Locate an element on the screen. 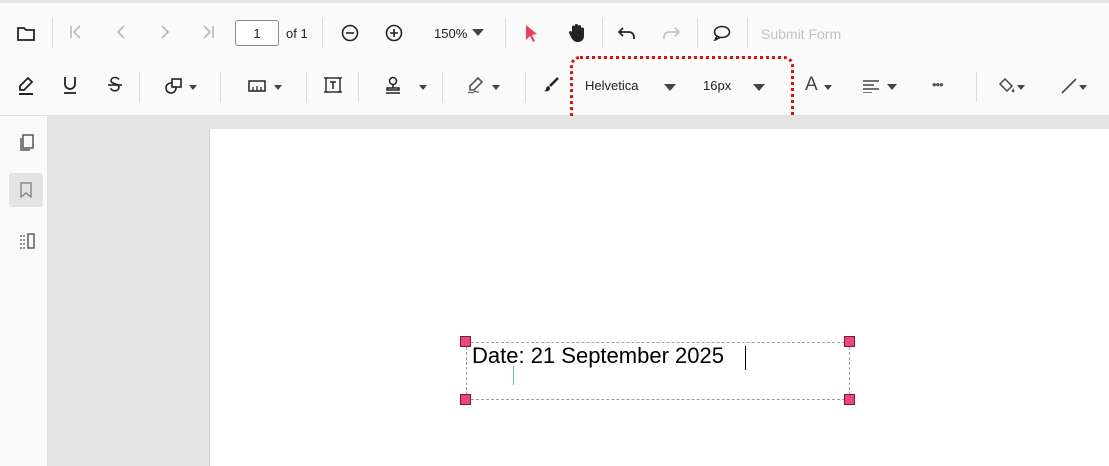 The width and height of the screenshot is (1109, 466). resize-handle-top-left is located at coordinates (465, 341).